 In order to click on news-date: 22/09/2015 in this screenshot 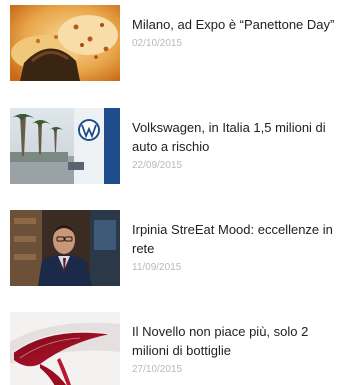, I will do `click(157, 165)`.